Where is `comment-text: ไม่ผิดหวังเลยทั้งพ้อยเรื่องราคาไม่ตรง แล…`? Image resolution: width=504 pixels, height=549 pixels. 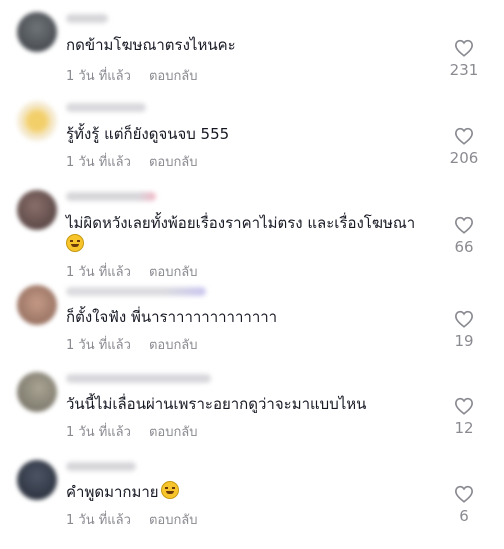 comment-text: ไม่ผิดหวังเลยทั้งพ้อยเรื่องราคาไม่ตรง แล… is located at coordinates (251, 234).